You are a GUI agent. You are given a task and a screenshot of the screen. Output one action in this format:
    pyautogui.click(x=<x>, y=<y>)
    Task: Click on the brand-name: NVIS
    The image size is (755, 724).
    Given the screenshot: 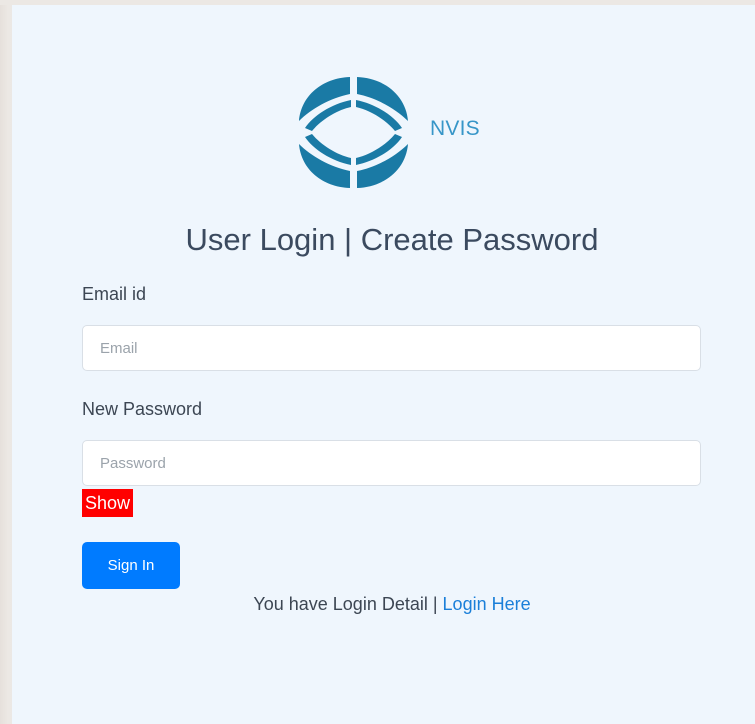 What is the action you would take?
    pyautogui.click(x=455, y=128)
    